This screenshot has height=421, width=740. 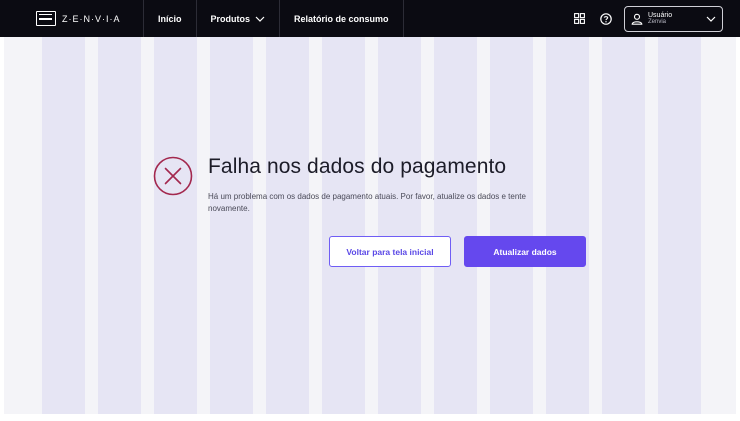 I want to click on user-menu: Usuário Zenvia, so click(x=673, y=18).